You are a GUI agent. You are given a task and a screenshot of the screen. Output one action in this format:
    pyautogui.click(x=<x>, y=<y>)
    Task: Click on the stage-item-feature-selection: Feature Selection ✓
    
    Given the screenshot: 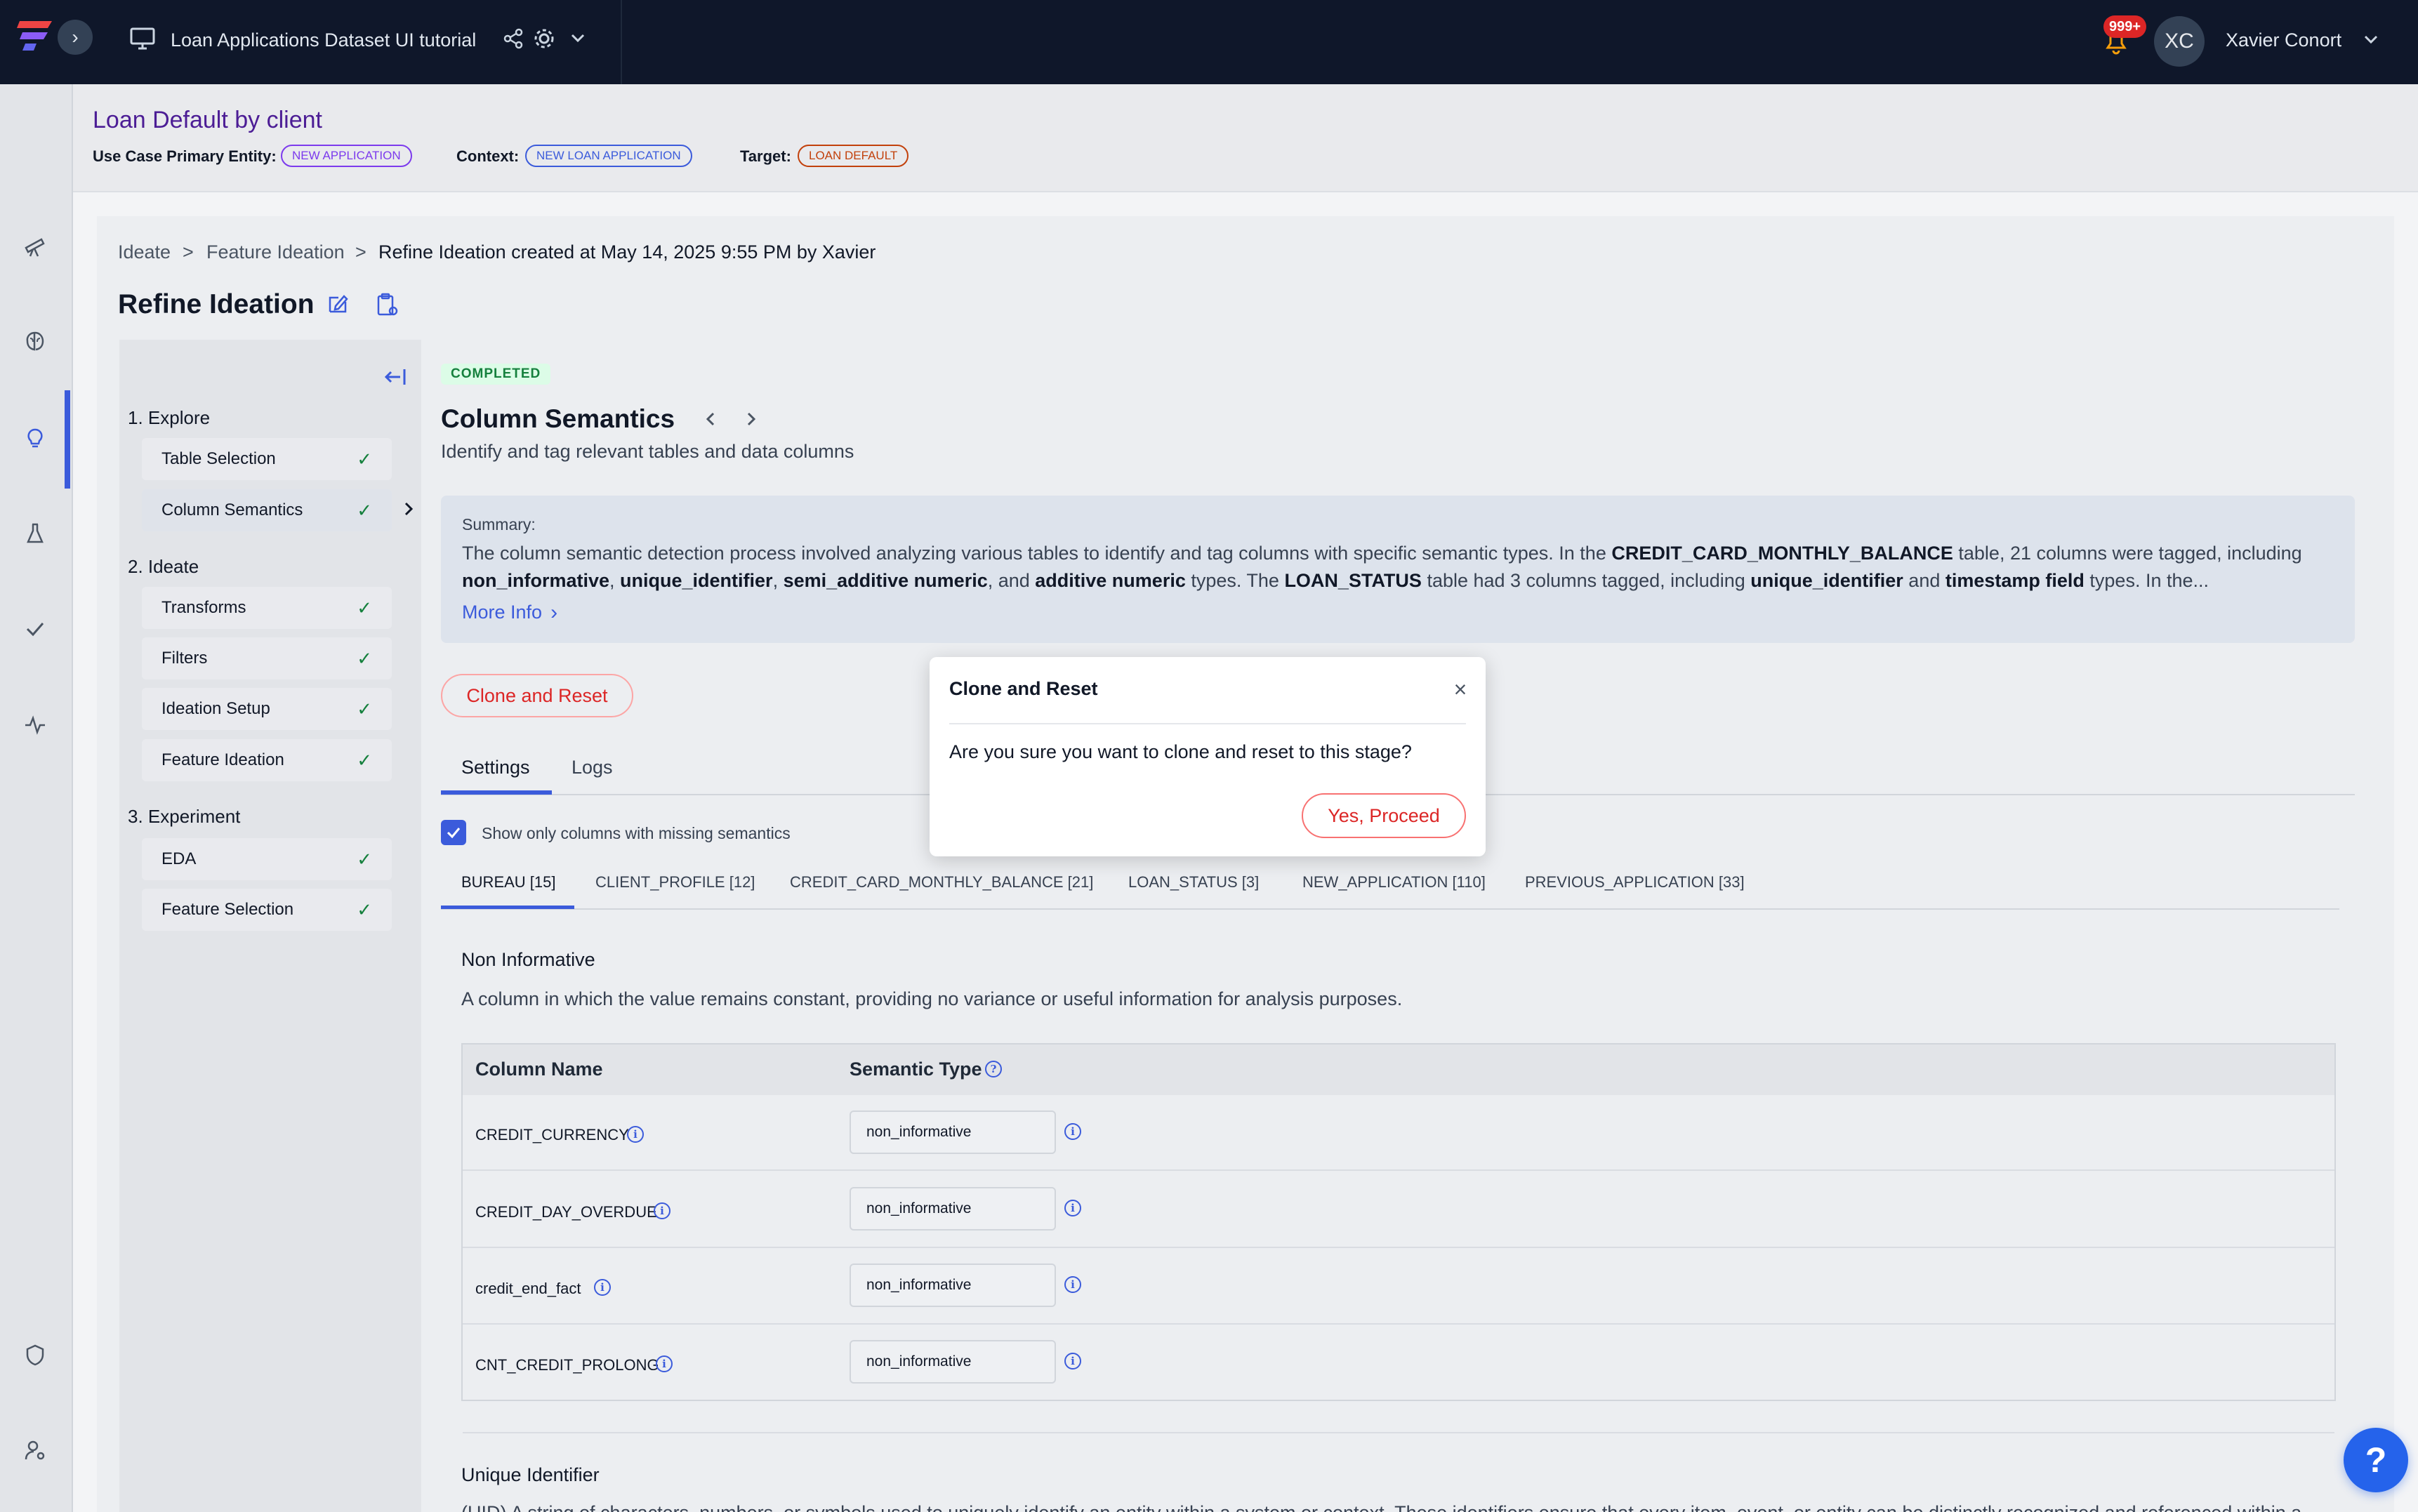 What is the action you would take?
    pyautogui.click(x=267, y=910)
    